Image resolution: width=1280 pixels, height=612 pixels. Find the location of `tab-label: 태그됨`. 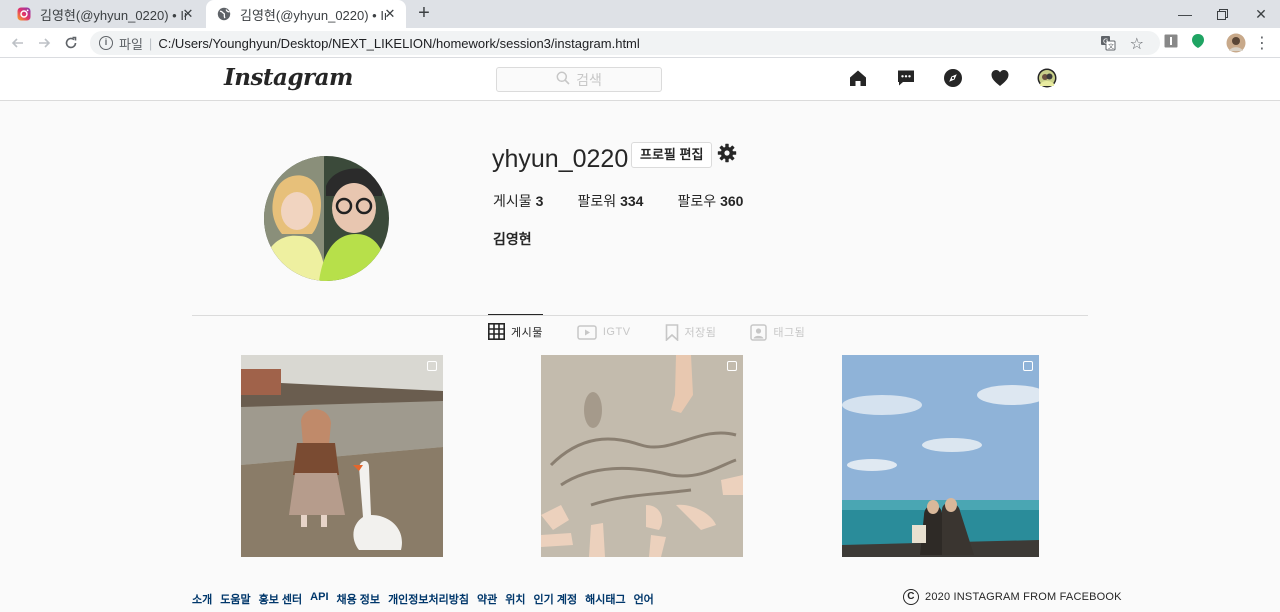

tab-label: 태그됨 is located at coordinates (789, 333).